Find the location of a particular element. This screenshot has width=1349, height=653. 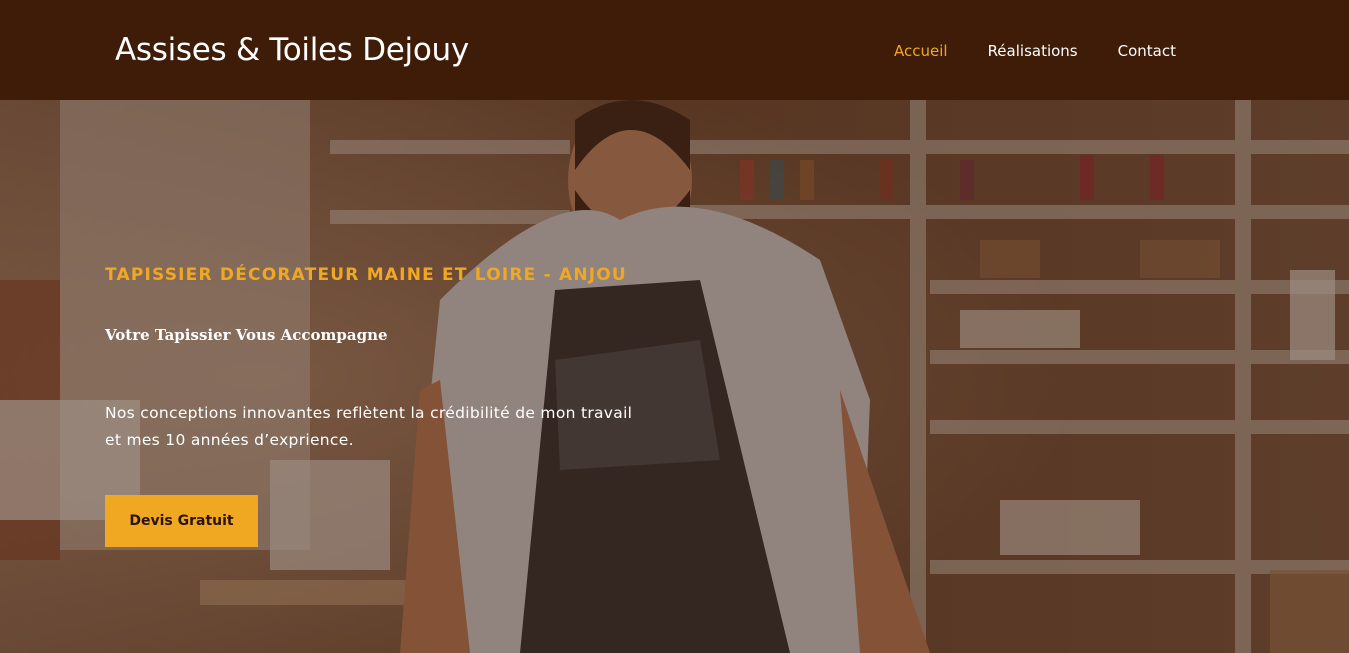

hero-subtitle: Votre Tapissier Vous Accompagne is located at coordinates (246, 335).